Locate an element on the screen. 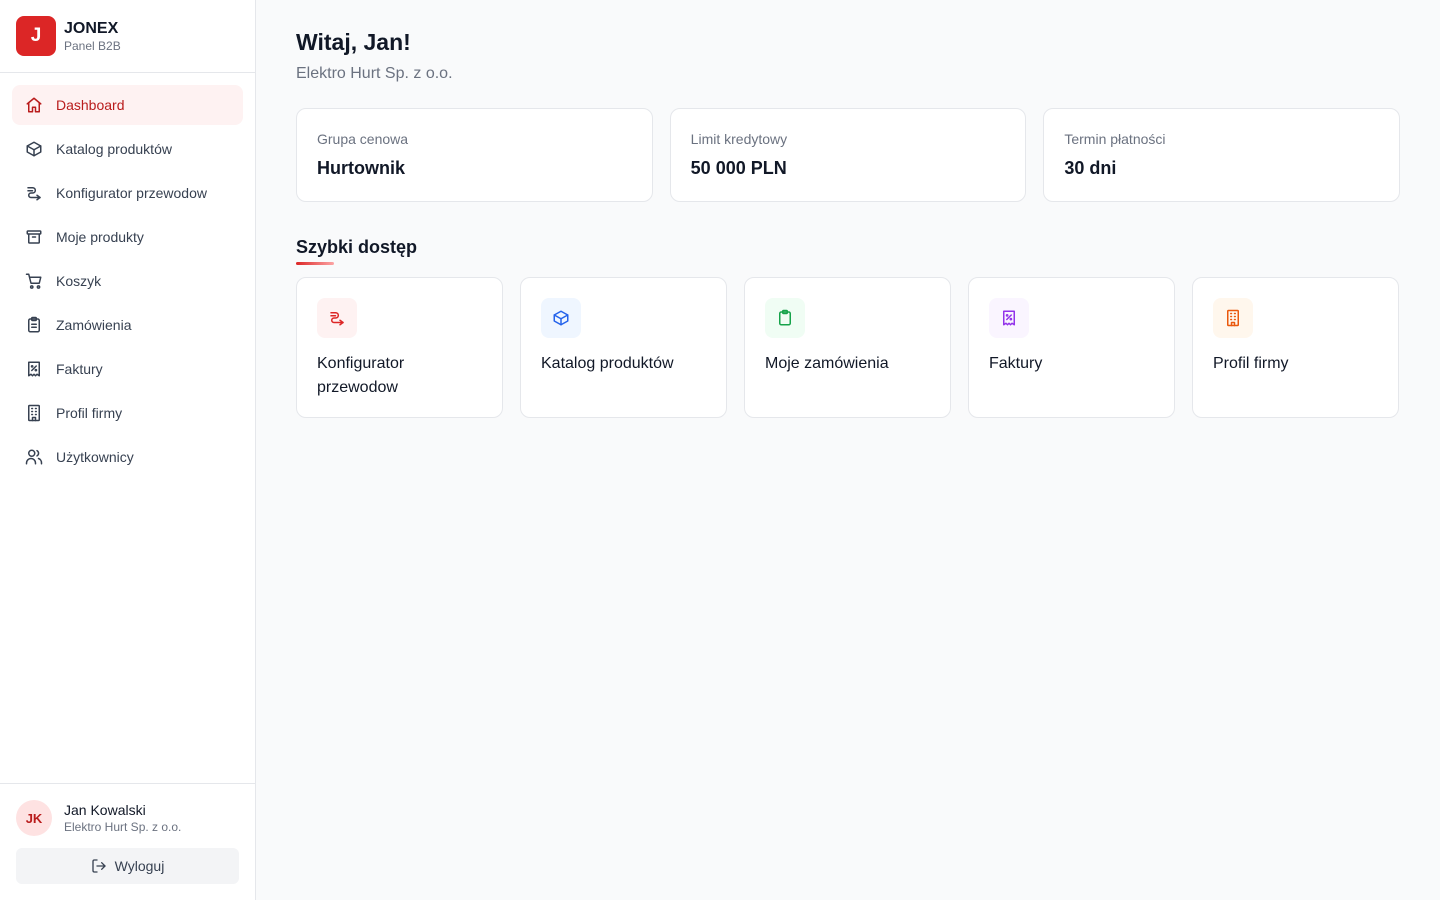 The width and height of the screenshot is (1440, 900). logout-button: Wyloguj is located at coordinates (127, 866).